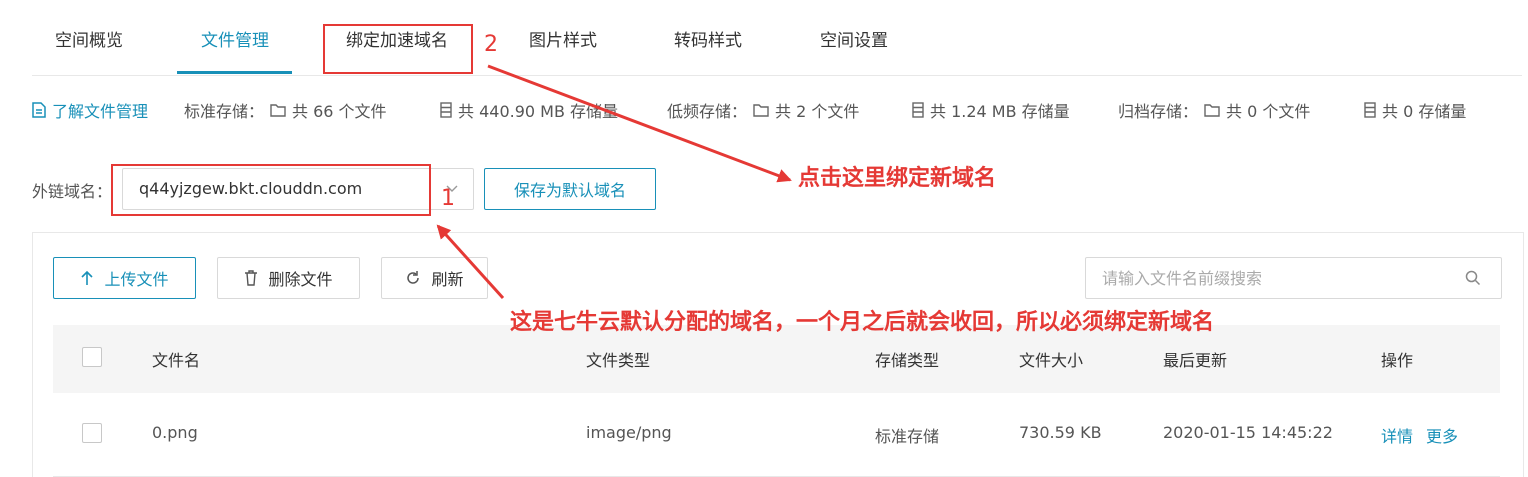  What do you see at coordinates (491, 44) in the screenshot?
I see `annotation-number-2: 2` at bounding box center [491, 44].